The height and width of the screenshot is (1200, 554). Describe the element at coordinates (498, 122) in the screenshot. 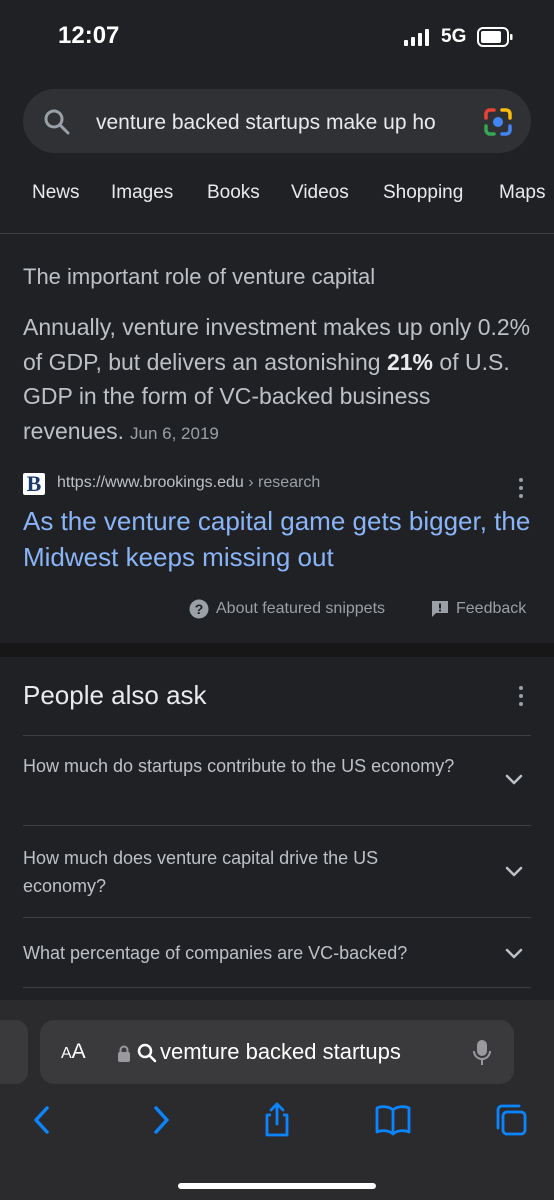

I see `google-lens-icon` at that location.